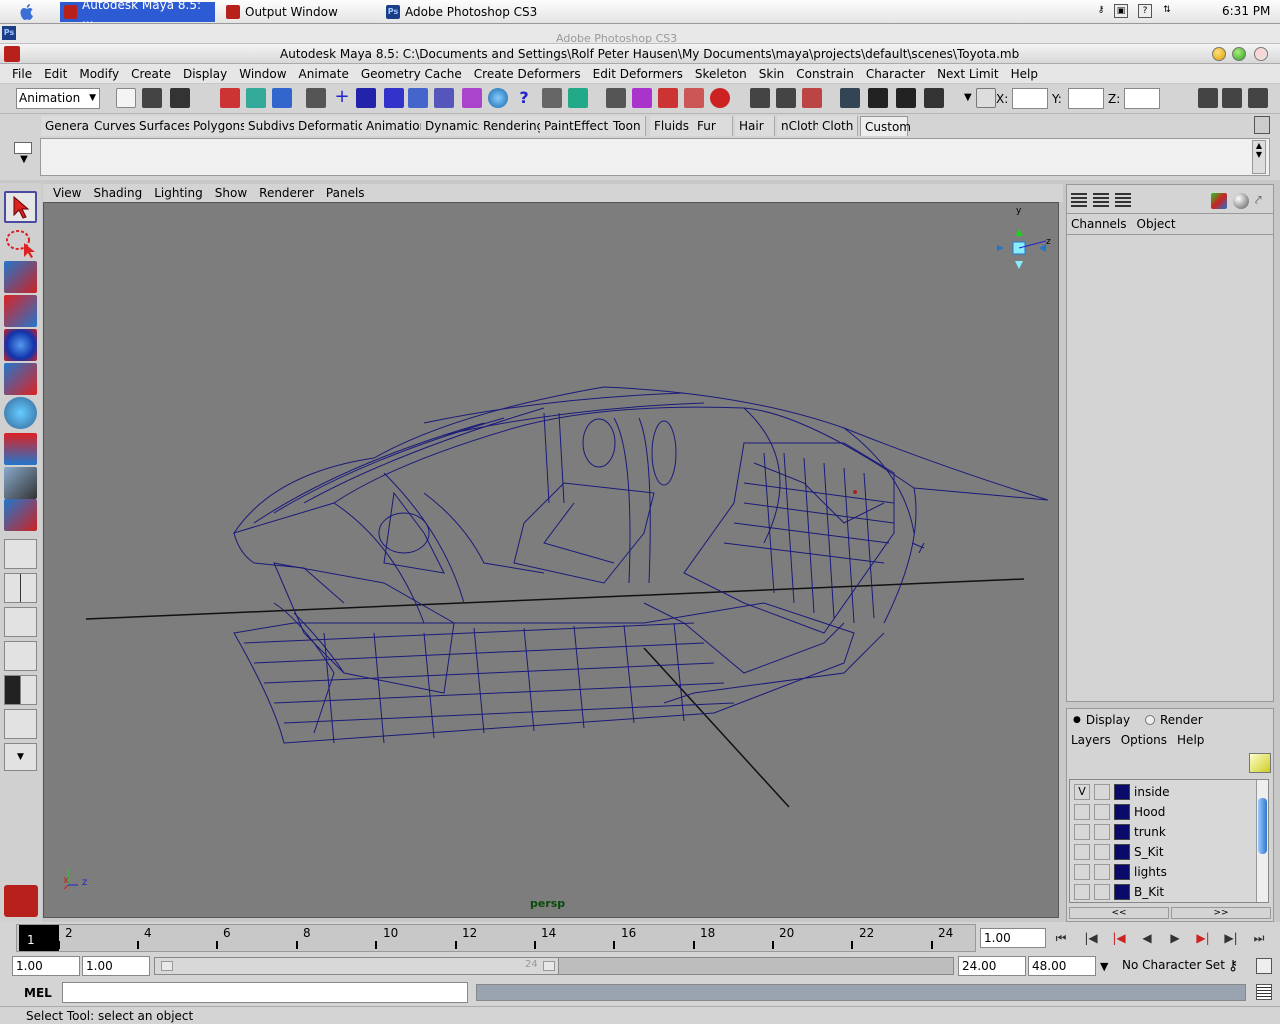 This screenshot has height=1024, width=1280. What do you see at coordinates (1259, 938) in the screenshot?
I see `go-to-end-icon: ⏭` at bounding box center [1259, 938].